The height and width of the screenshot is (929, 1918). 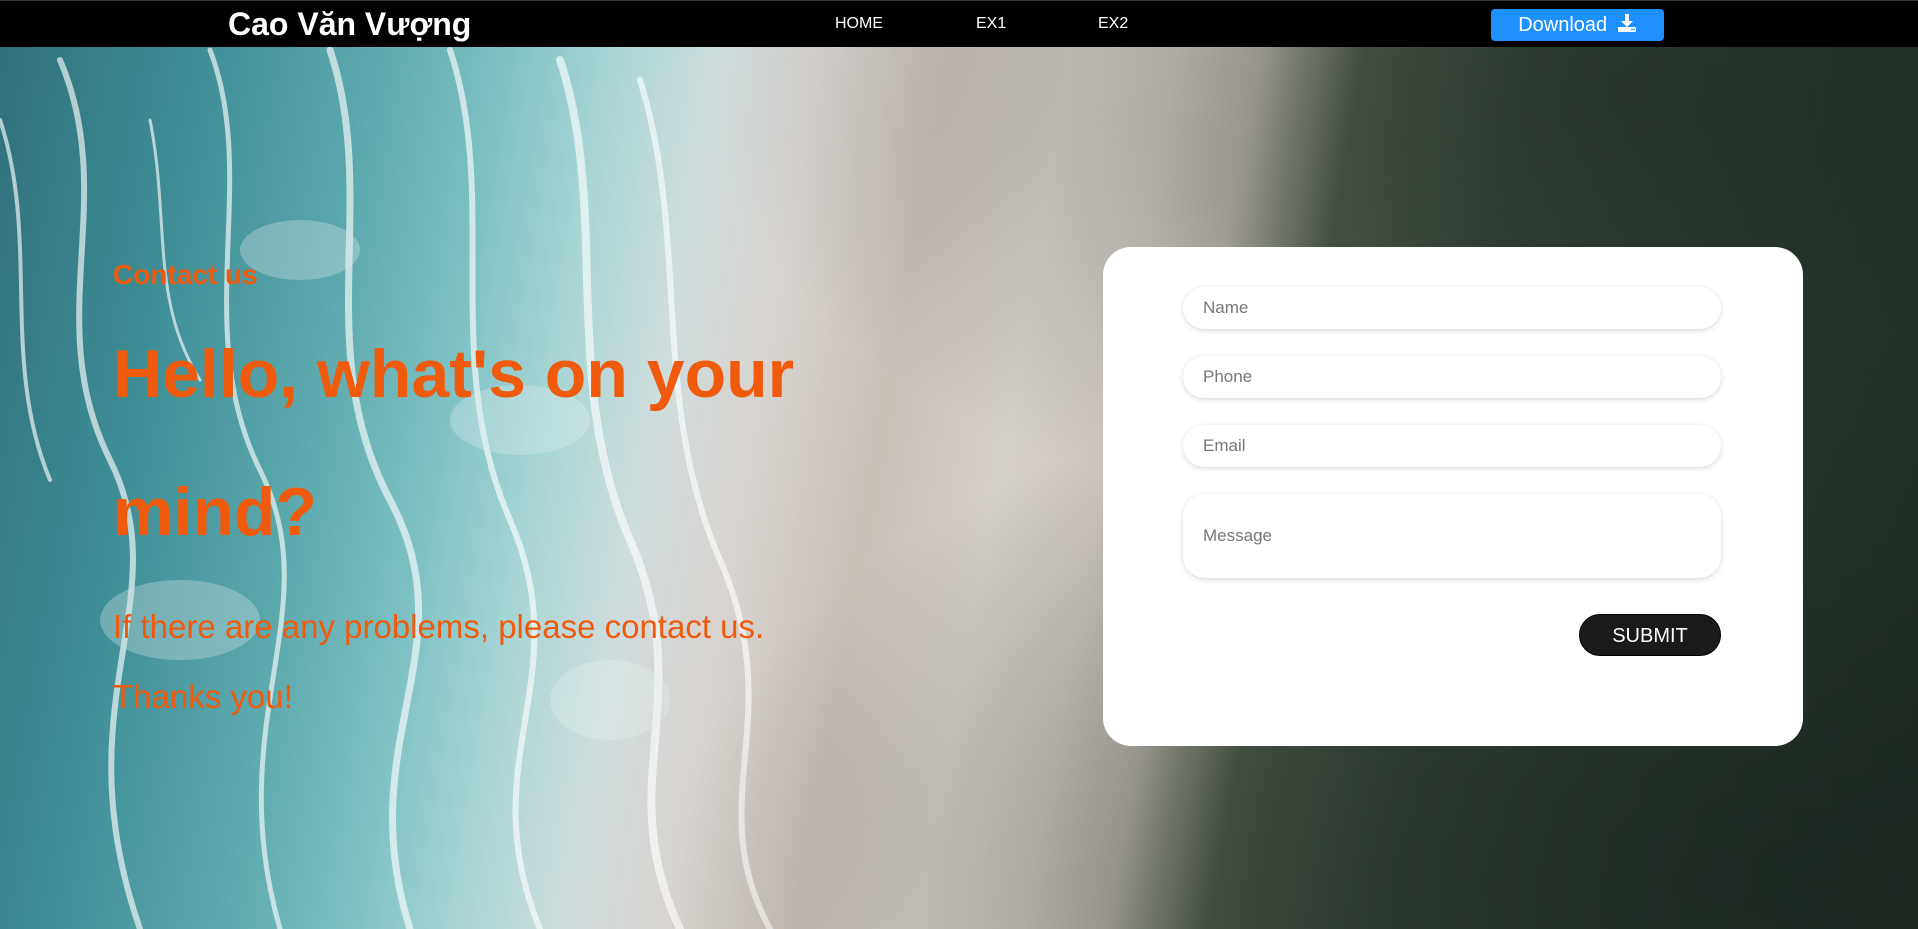 I want to click on message-input, so click(x=1452, y=536).